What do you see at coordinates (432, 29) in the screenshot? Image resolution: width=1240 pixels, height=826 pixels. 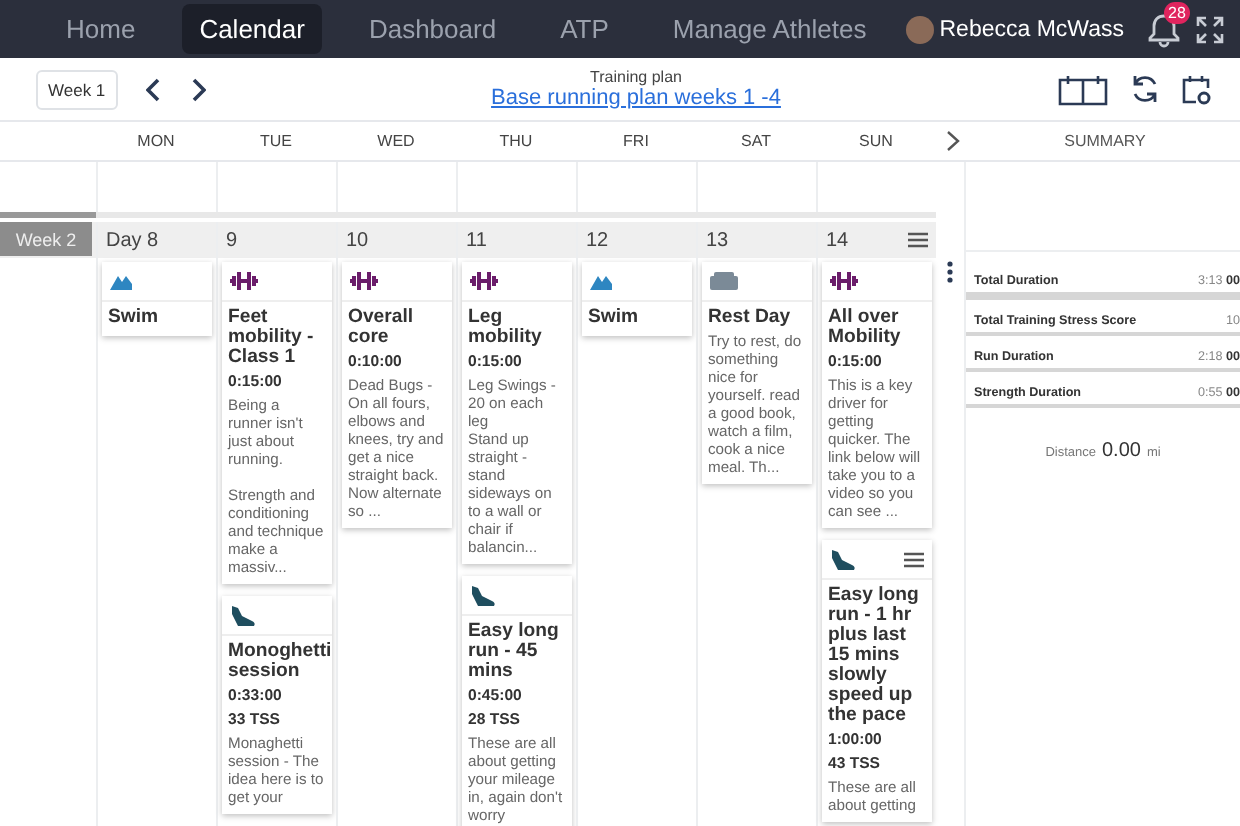 I see `nav-tab: Dashboard` at bounding box center [432, 29].